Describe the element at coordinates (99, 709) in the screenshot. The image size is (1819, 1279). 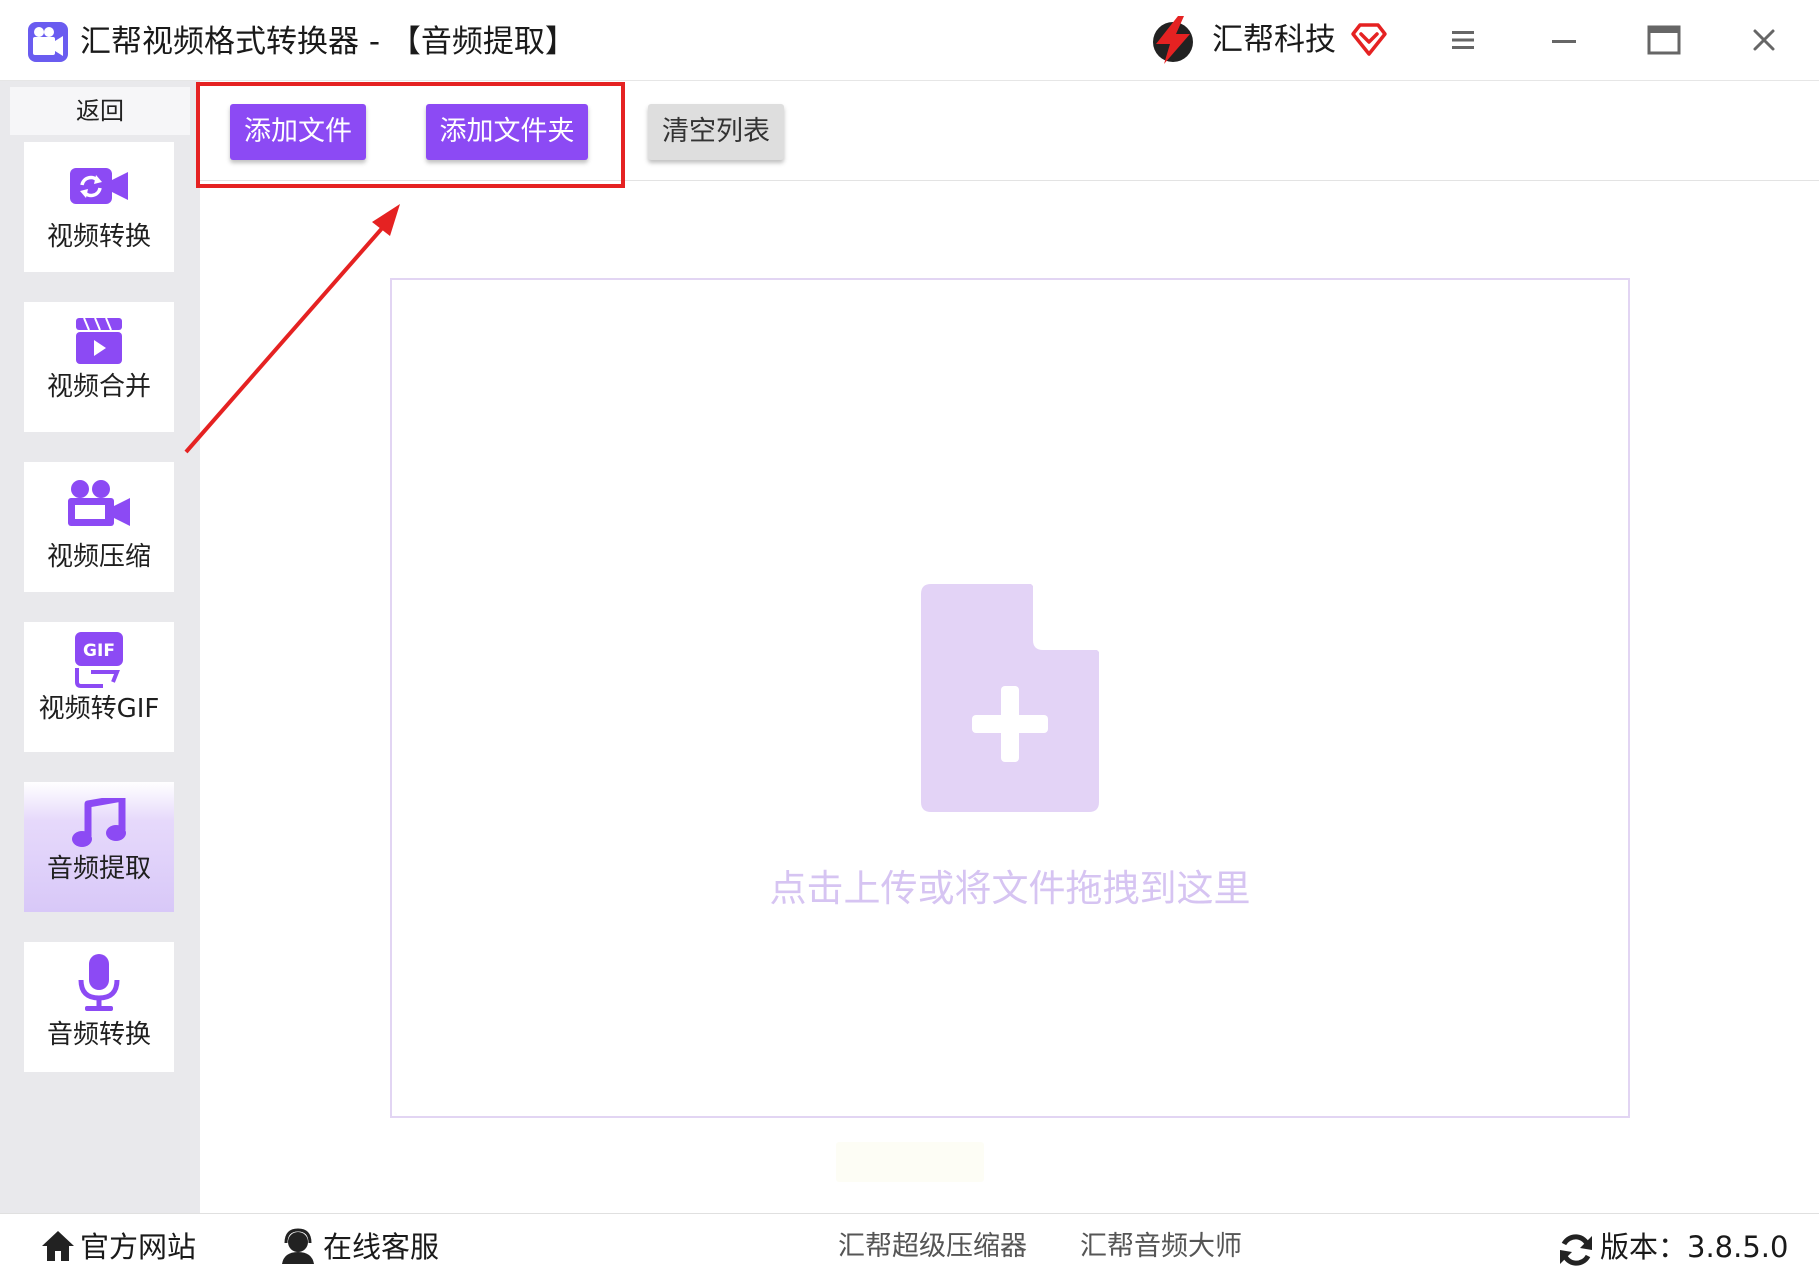
I see `sidebar-item-label: 视频转GIF` at that location.